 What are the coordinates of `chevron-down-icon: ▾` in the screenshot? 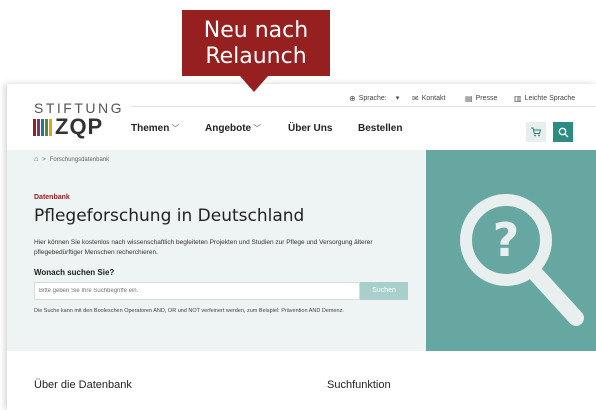 It's located at (397, 98).